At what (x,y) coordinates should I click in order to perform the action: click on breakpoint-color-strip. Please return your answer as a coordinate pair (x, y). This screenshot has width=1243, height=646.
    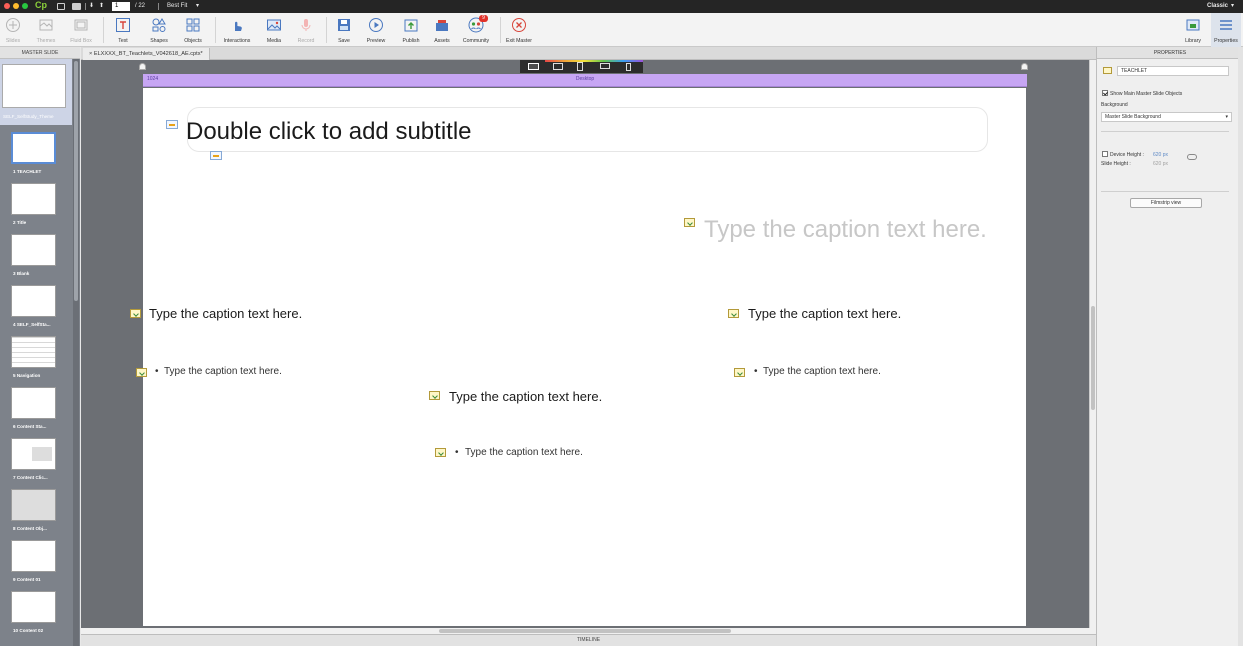
    Looking at the image, I should click on (594, 61).